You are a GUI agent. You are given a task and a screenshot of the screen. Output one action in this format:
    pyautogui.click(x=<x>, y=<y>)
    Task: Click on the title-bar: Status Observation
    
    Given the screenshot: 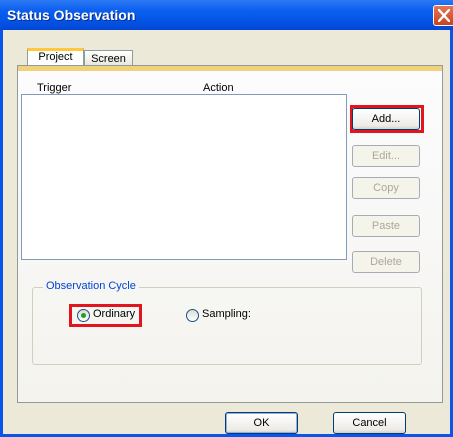 What is the action you would take?
    pyautogui.click(x=226, y=15)
    